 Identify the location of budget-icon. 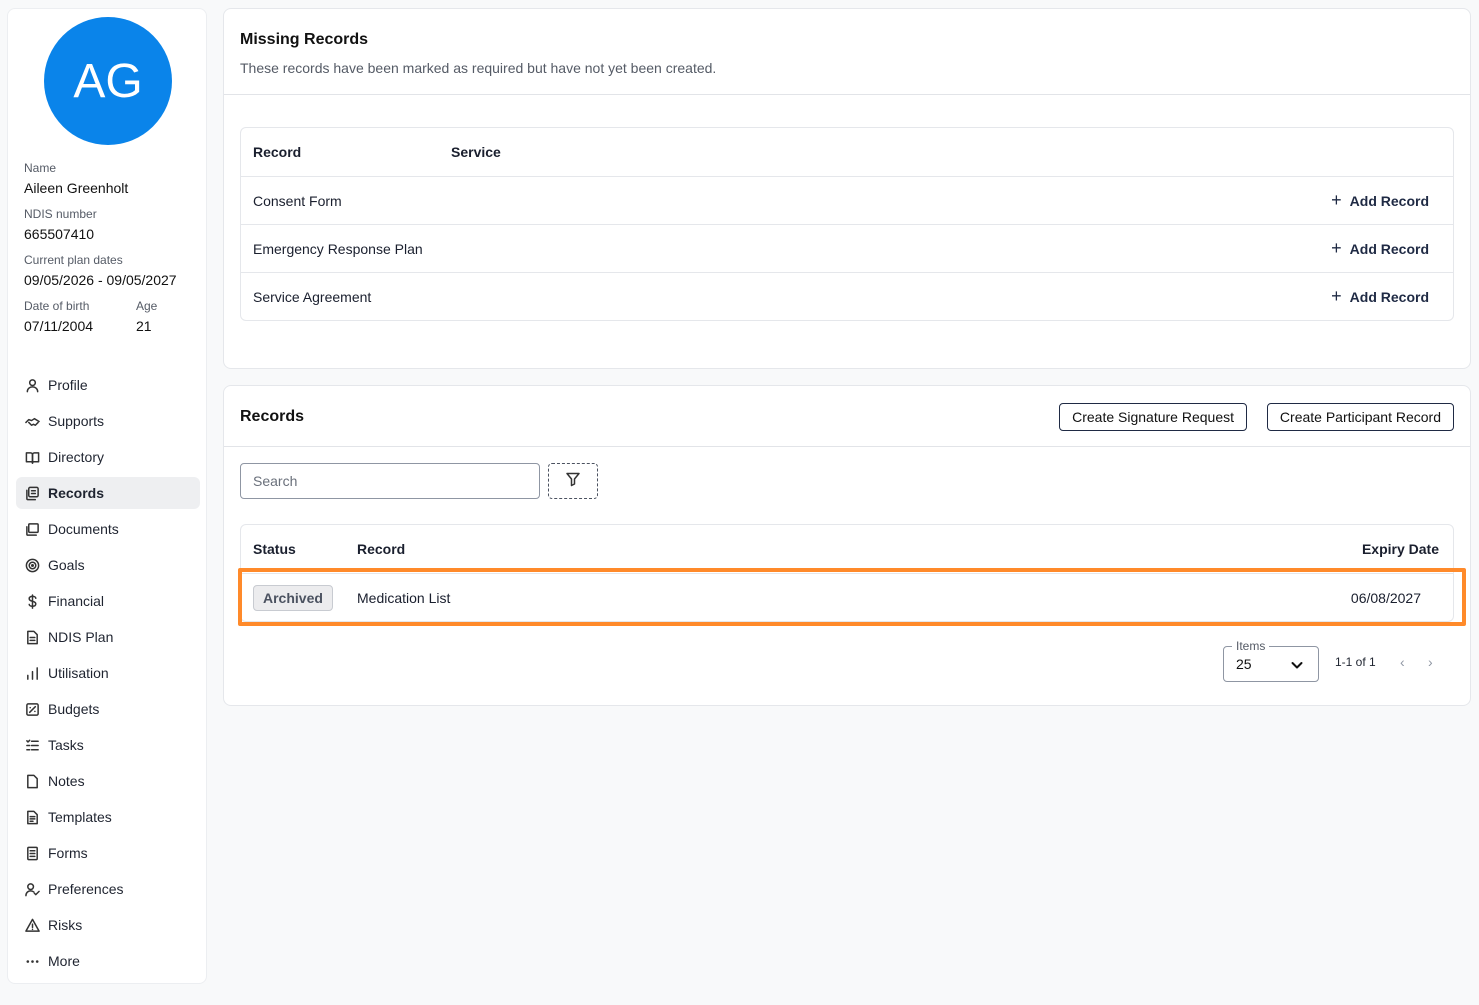
(32, 709).